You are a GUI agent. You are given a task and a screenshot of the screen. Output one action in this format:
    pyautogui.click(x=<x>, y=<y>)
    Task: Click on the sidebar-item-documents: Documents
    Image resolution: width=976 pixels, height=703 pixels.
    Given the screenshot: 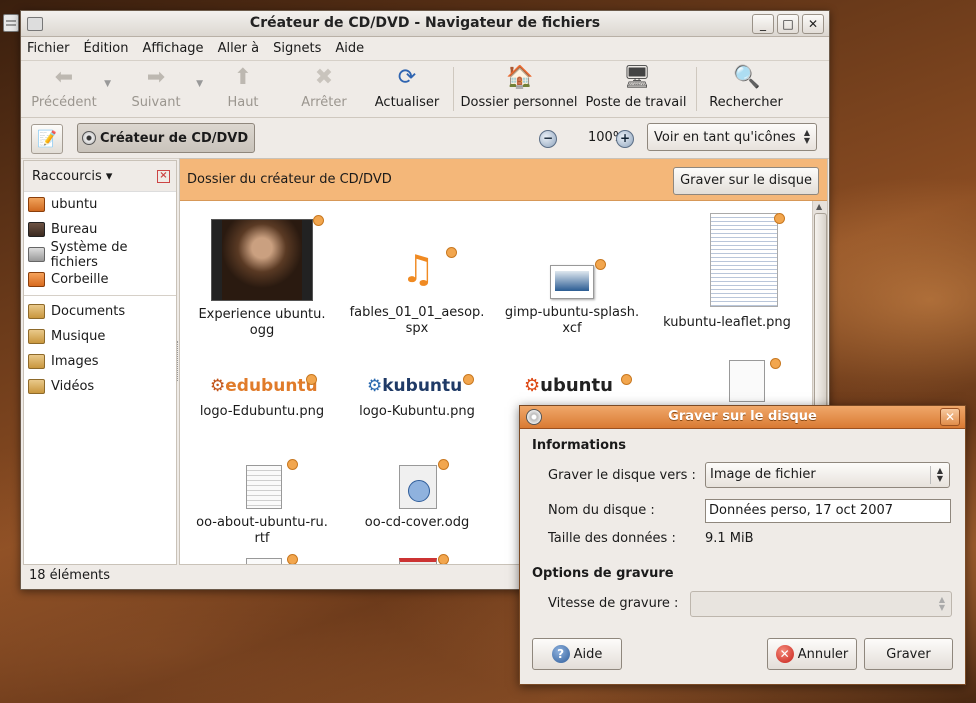 What is the action you would take?
    pyautogui.click(x=100, y=311)
    